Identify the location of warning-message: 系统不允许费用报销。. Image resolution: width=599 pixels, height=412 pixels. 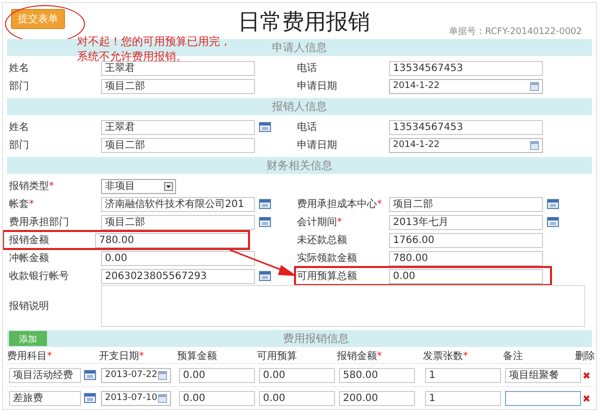
(132, 56).